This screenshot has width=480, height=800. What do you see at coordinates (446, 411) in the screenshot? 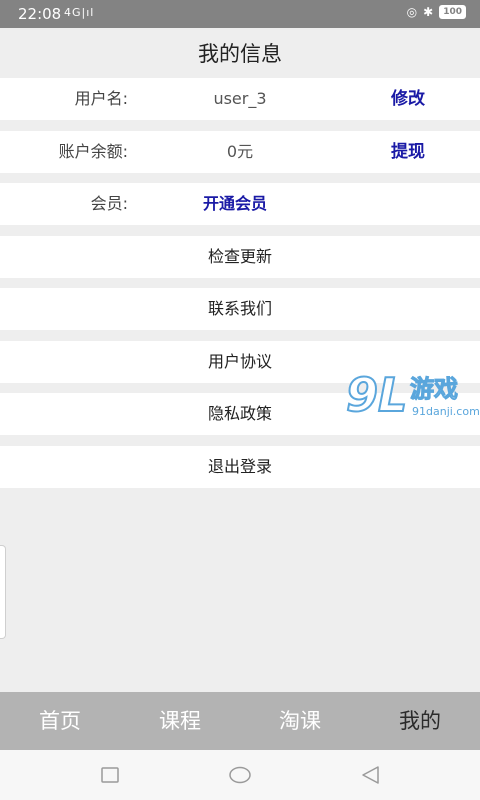
I see `watermark-site: 91danji.com` at bounding box center [446, 411].